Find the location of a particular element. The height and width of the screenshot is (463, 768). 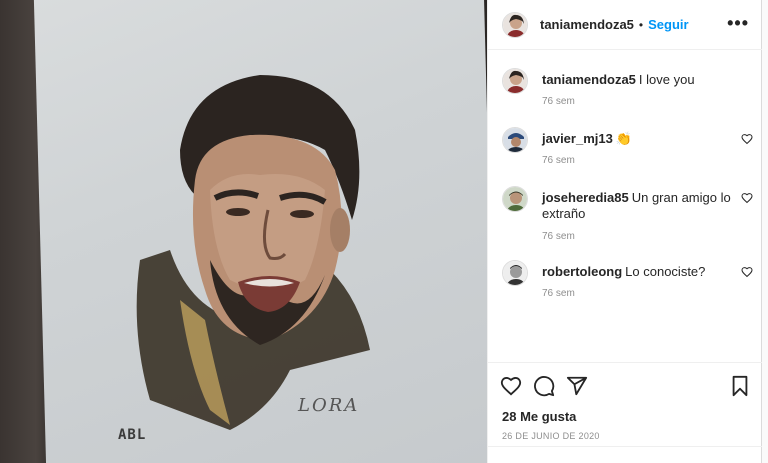

bookmark-icon is located at coordinates (740, 386).